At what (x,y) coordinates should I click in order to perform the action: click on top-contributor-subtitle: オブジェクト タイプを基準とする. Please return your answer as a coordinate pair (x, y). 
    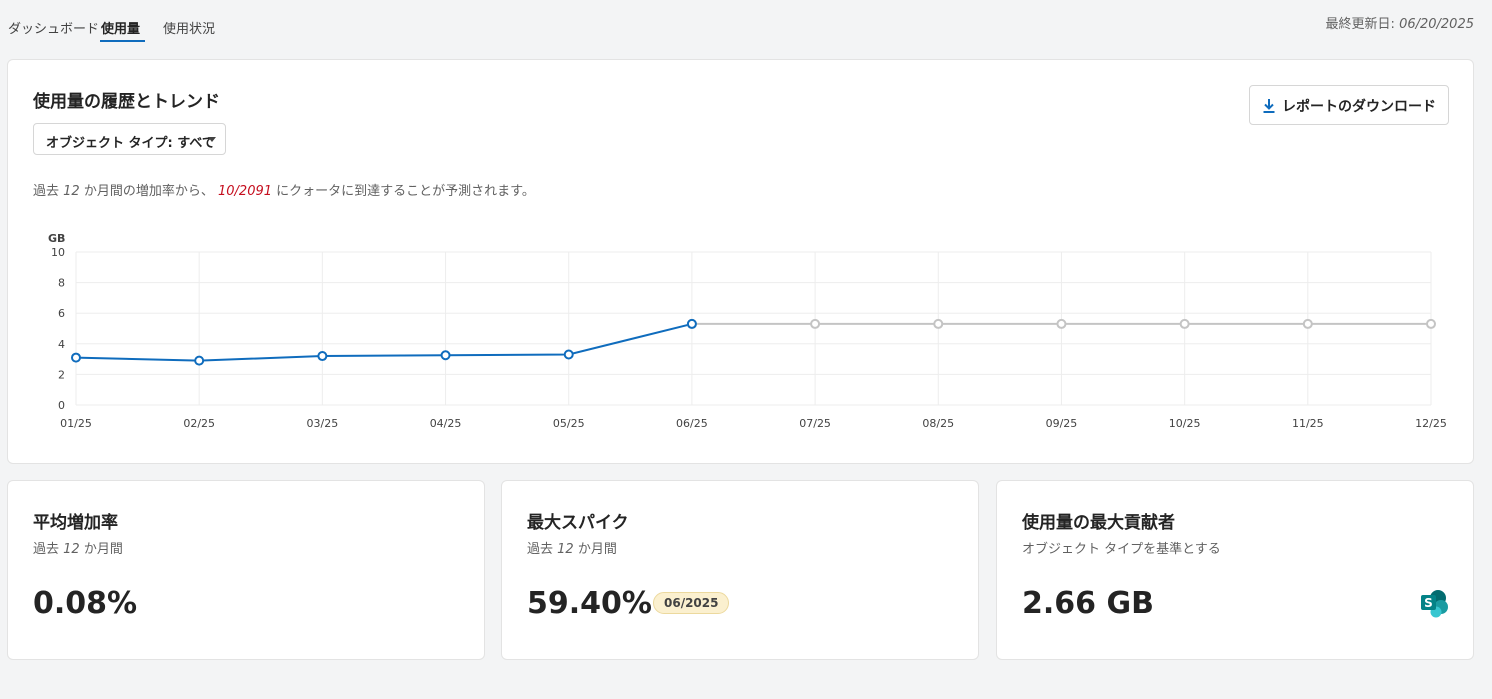
    Looking at the image, I should click on (1121, 549).